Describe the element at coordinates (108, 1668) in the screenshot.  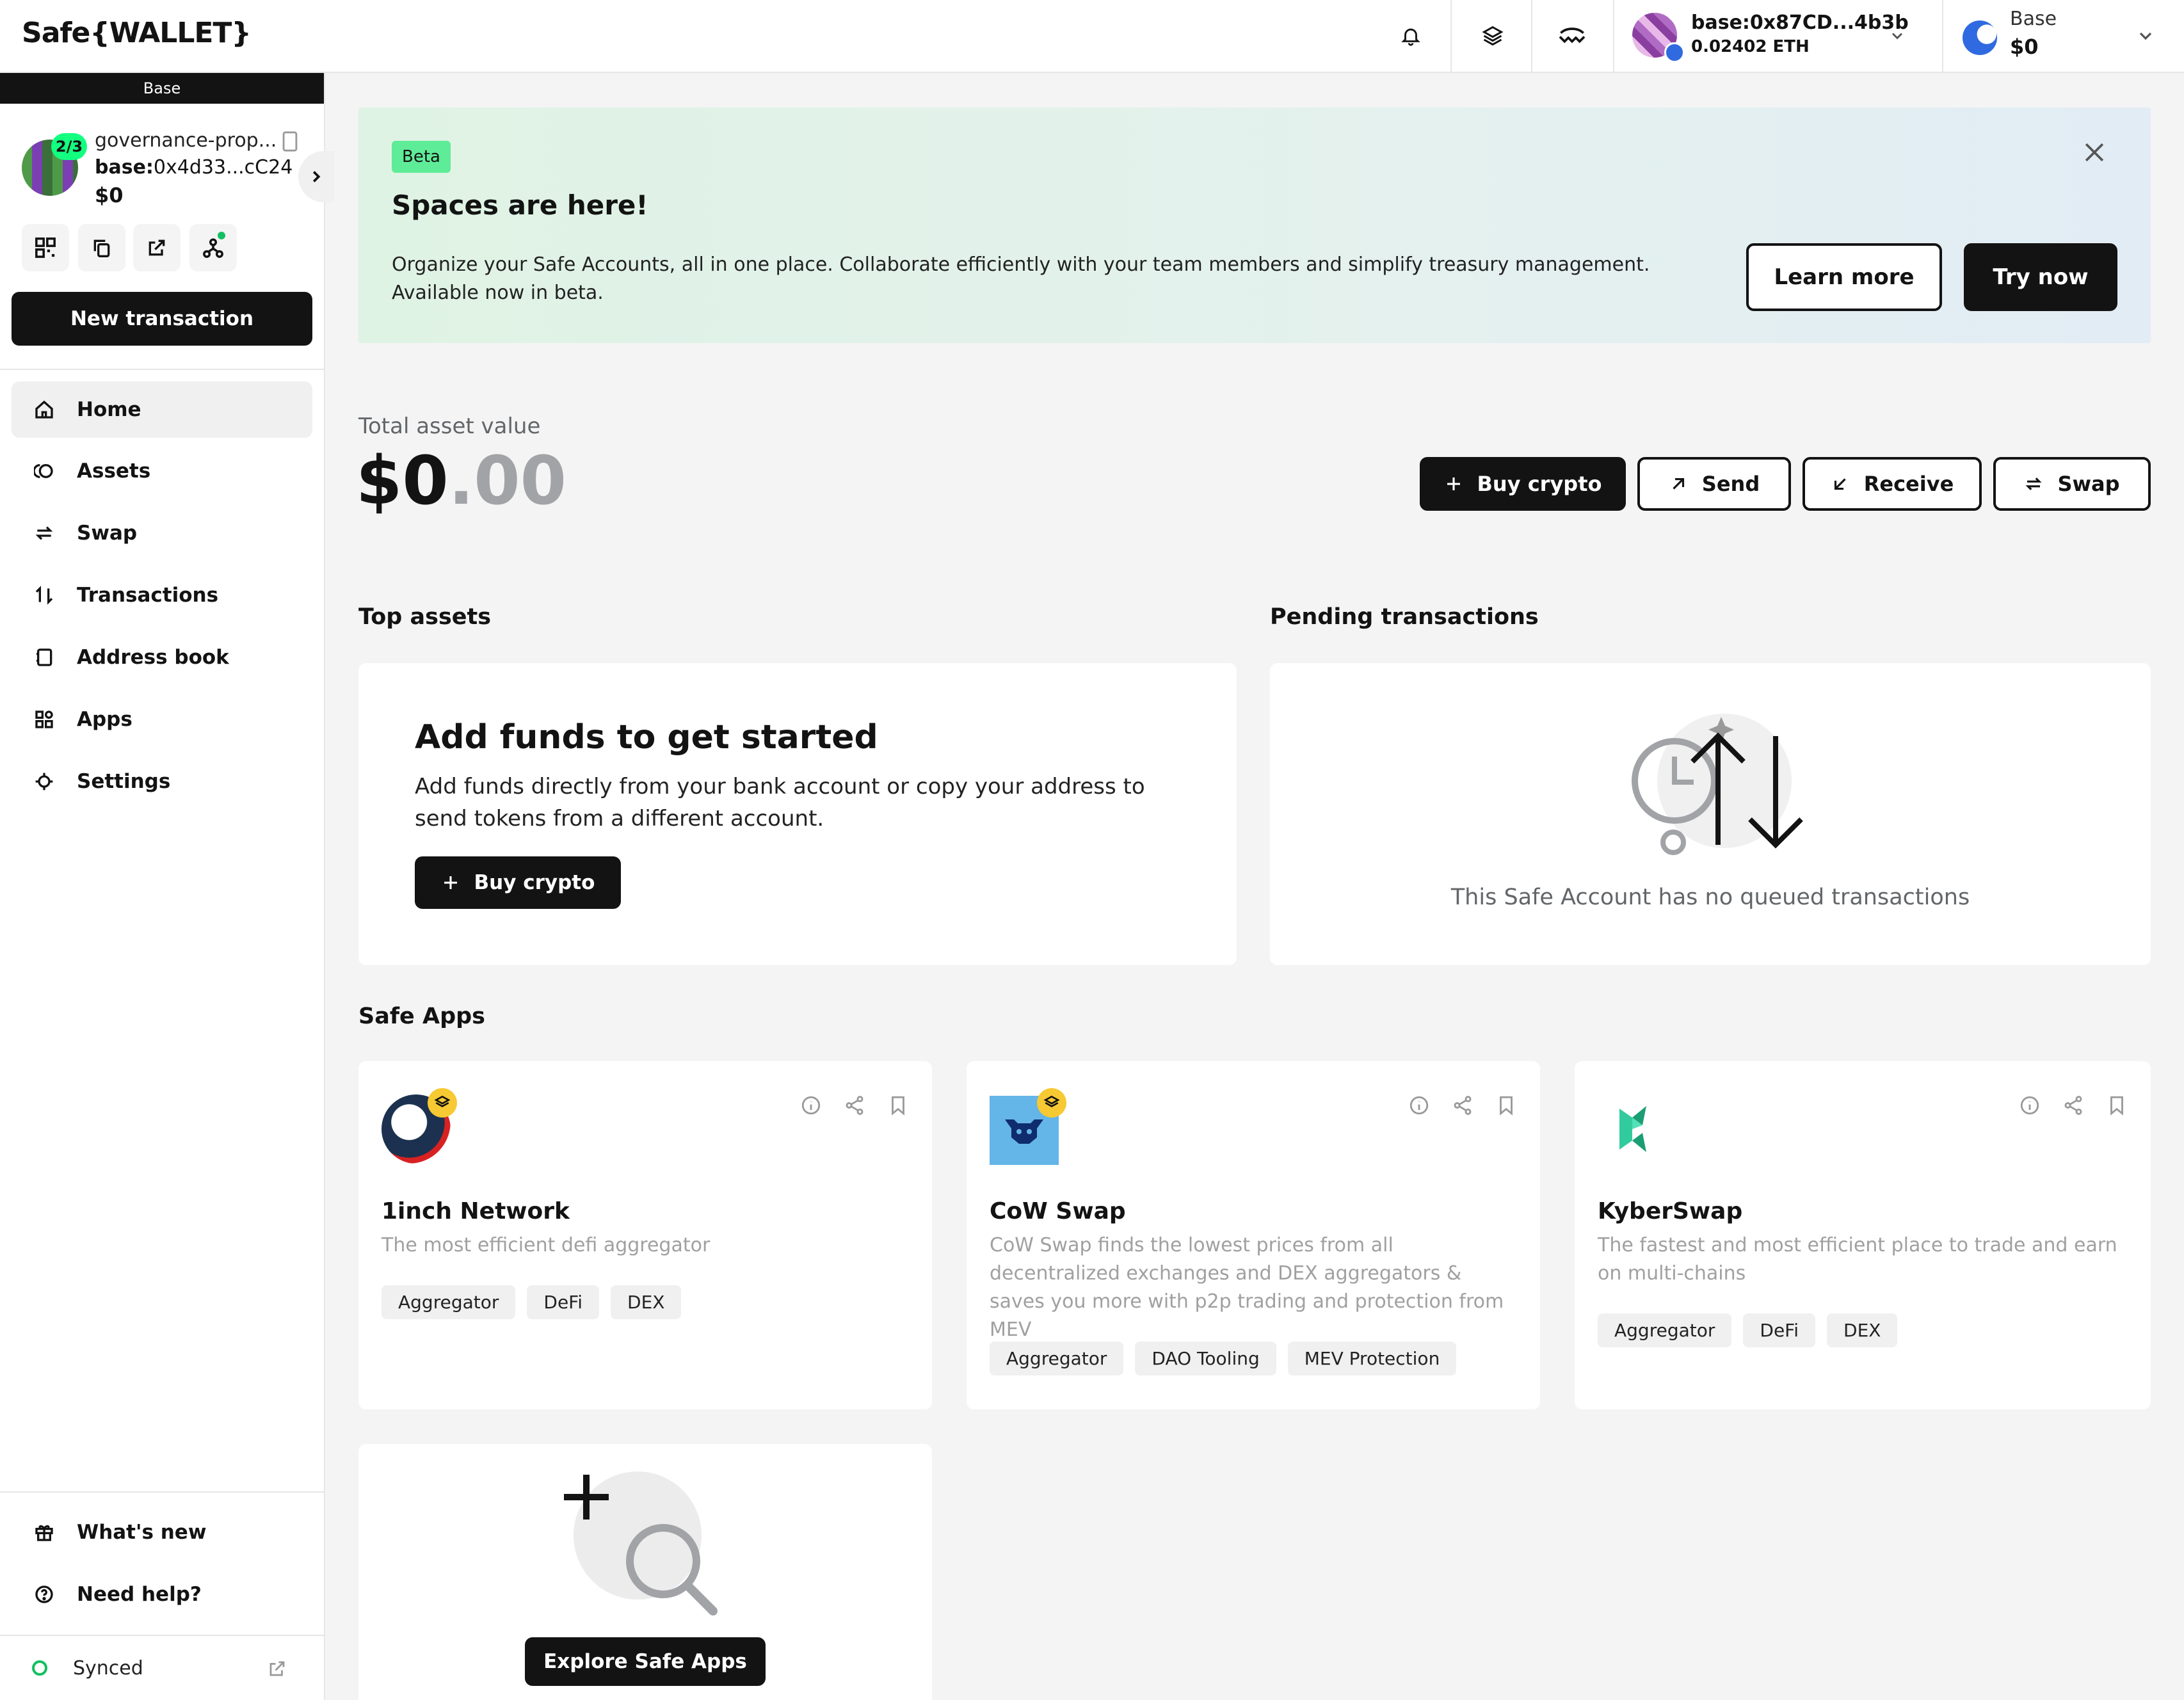
I see `synced-label: Synced` at that location.